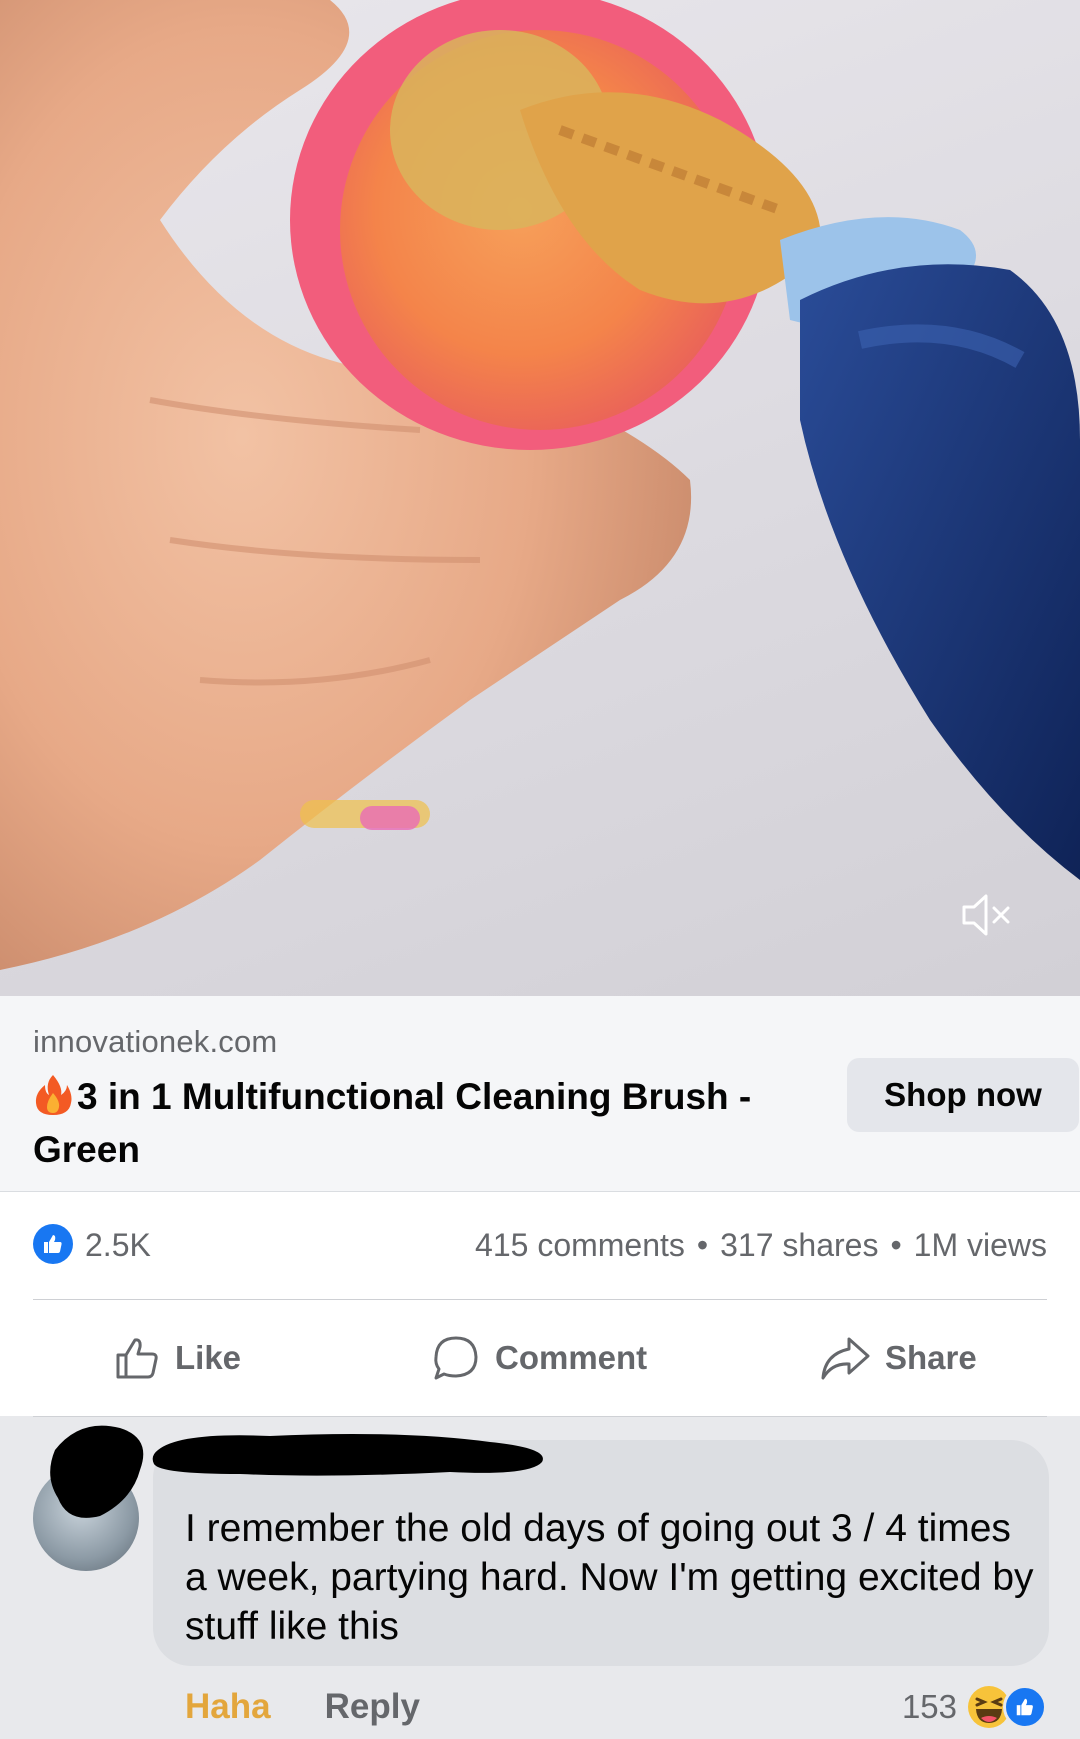 This screenshot has width=1080, height=1739. I want to click on stats-summary: 415 comments • 317 shares • 1M views, so click(761, 1245).